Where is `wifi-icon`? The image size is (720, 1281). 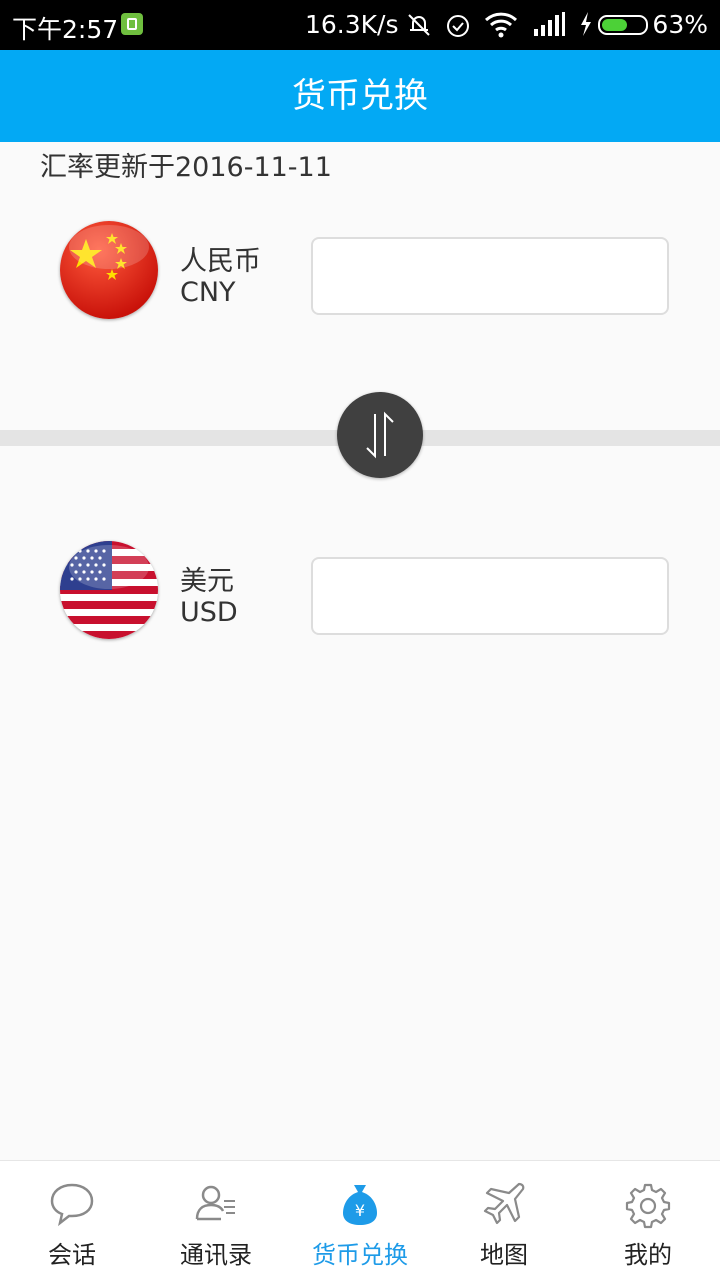
wifi-icon is located at coordinates (501, 25).